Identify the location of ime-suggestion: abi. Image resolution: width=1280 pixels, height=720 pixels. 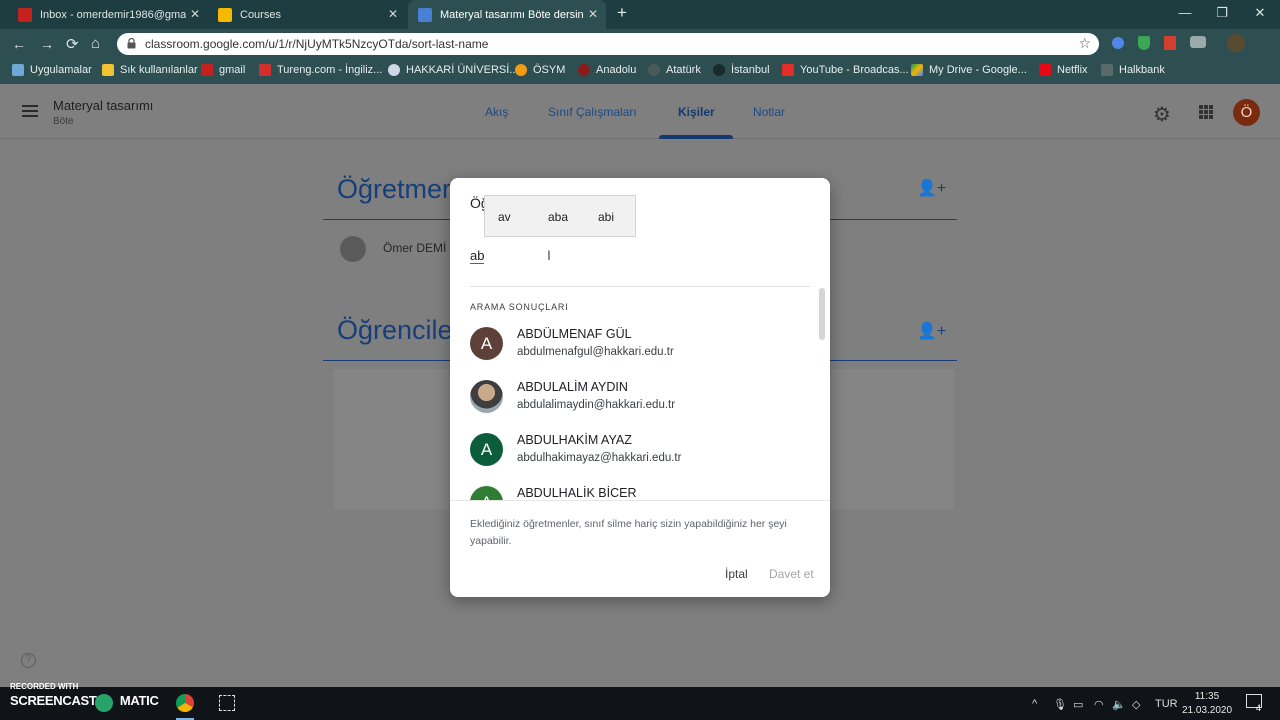
(606, 217).